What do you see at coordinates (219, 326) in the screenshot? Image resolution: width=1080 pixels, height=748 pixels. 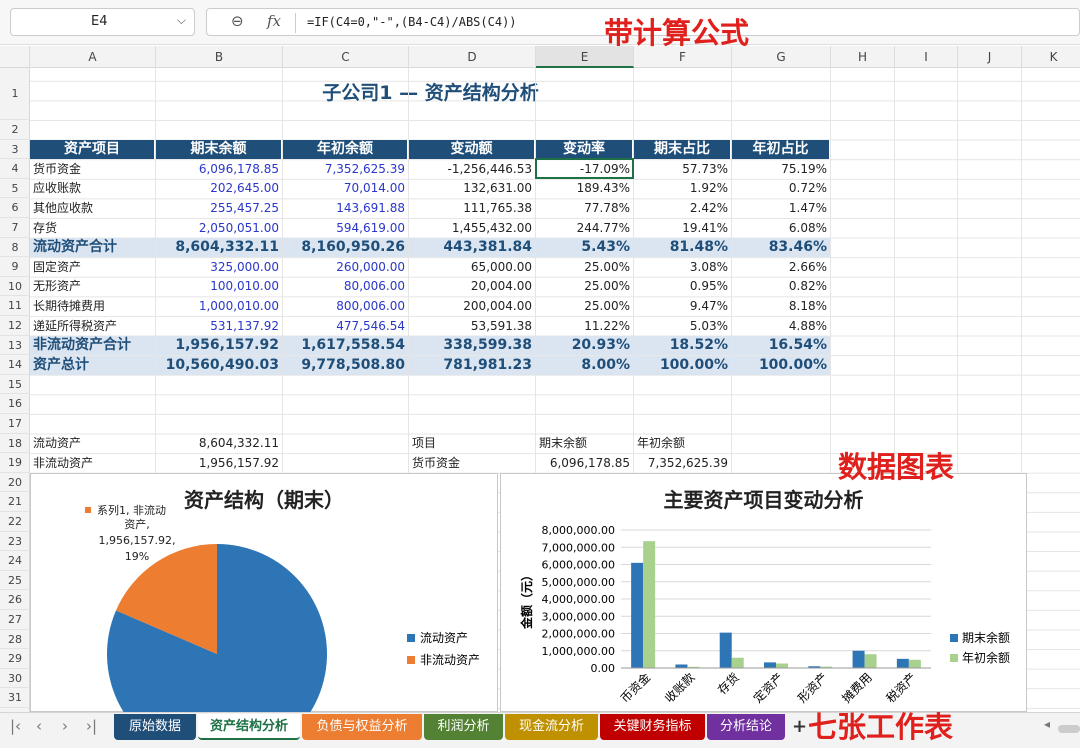 I see `table-cell: 531,137.92` at bounding box center [219, 326].